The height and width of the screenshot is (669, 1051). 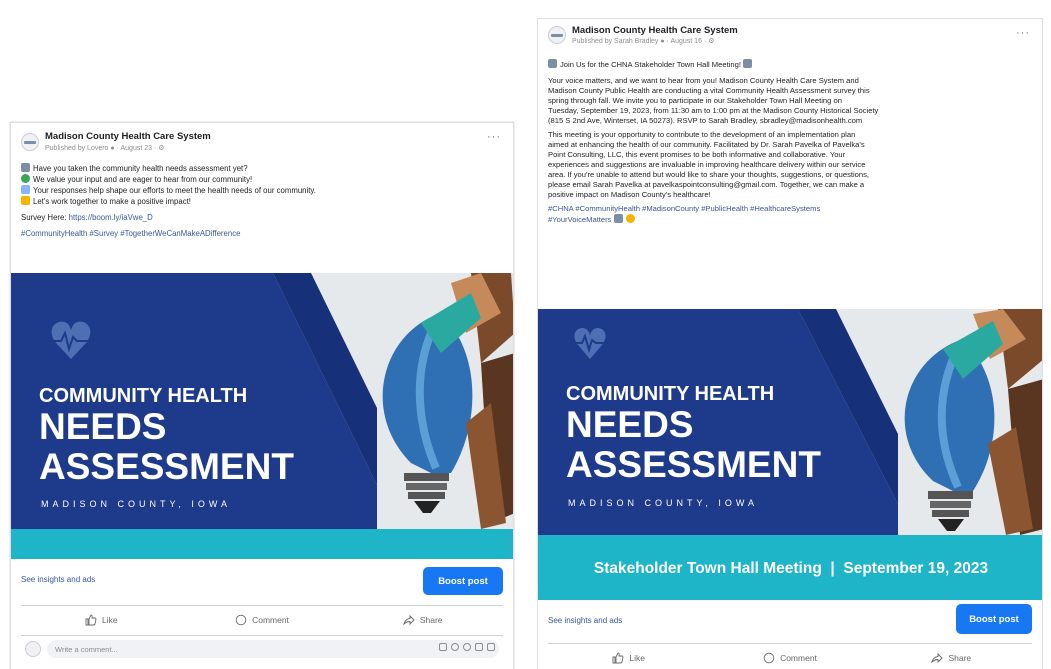 What do you see at coordinates (630, 218) in the screenshot?
I see `smile-icon` at bounding box center [630, 218].